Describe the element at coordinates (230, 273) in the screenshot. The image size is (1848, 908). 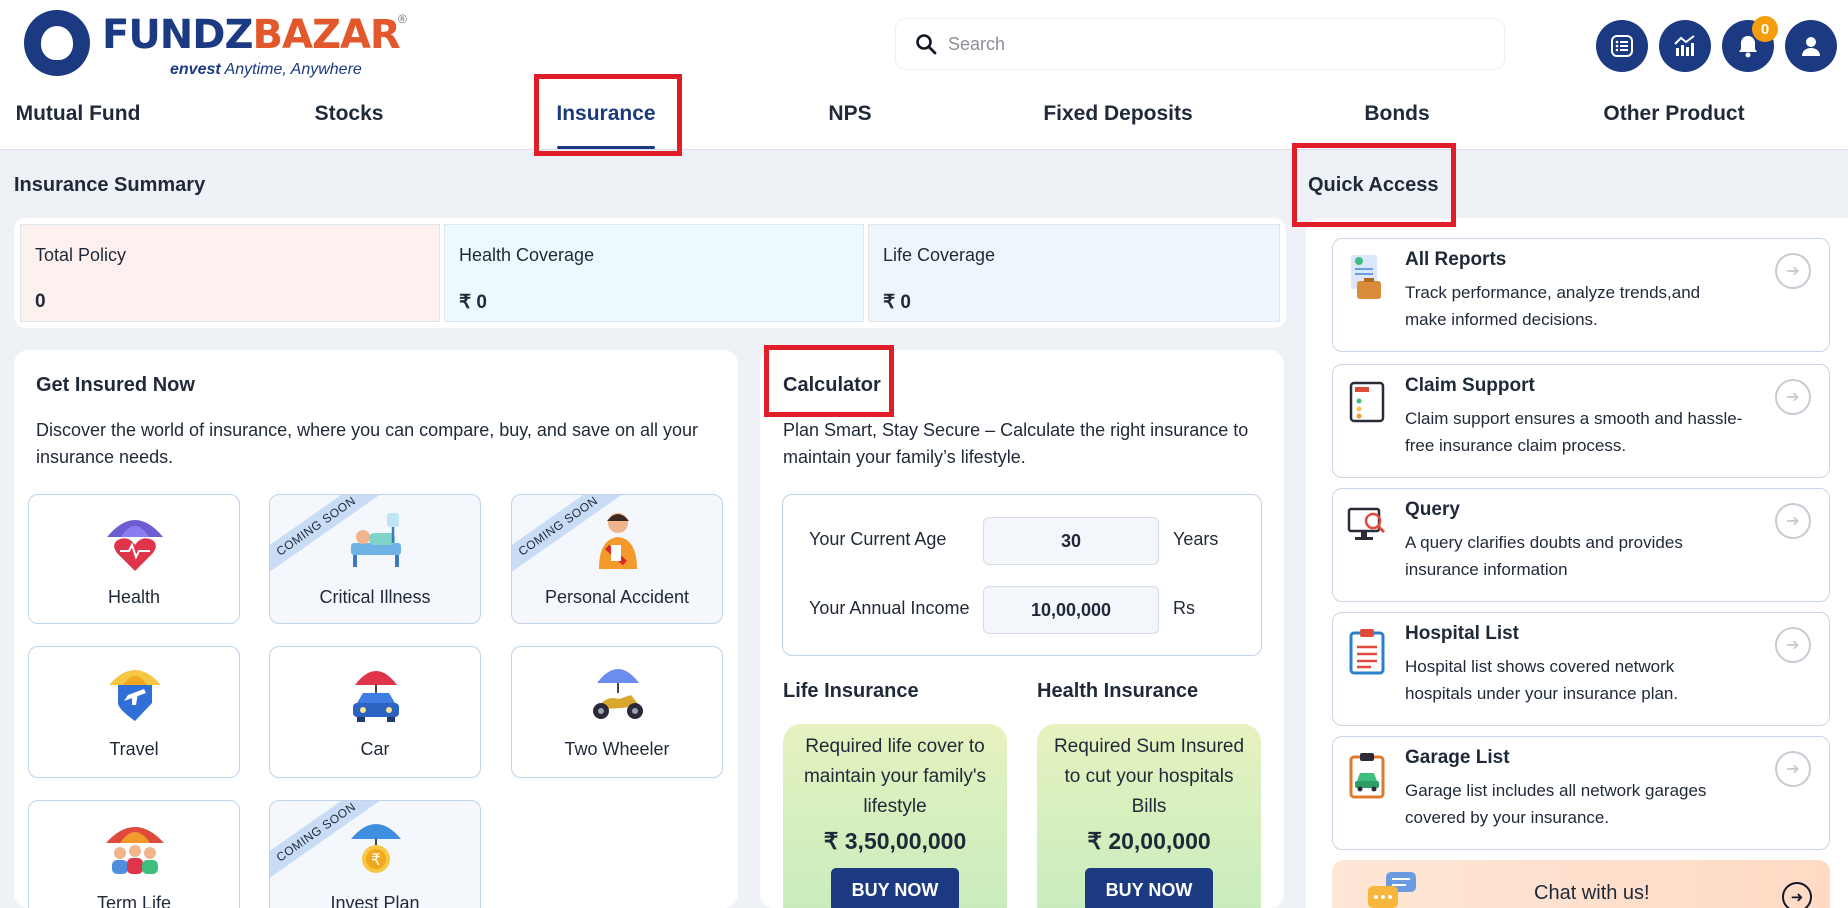
I see `total-policy-card: Total Policy 0` at that location.